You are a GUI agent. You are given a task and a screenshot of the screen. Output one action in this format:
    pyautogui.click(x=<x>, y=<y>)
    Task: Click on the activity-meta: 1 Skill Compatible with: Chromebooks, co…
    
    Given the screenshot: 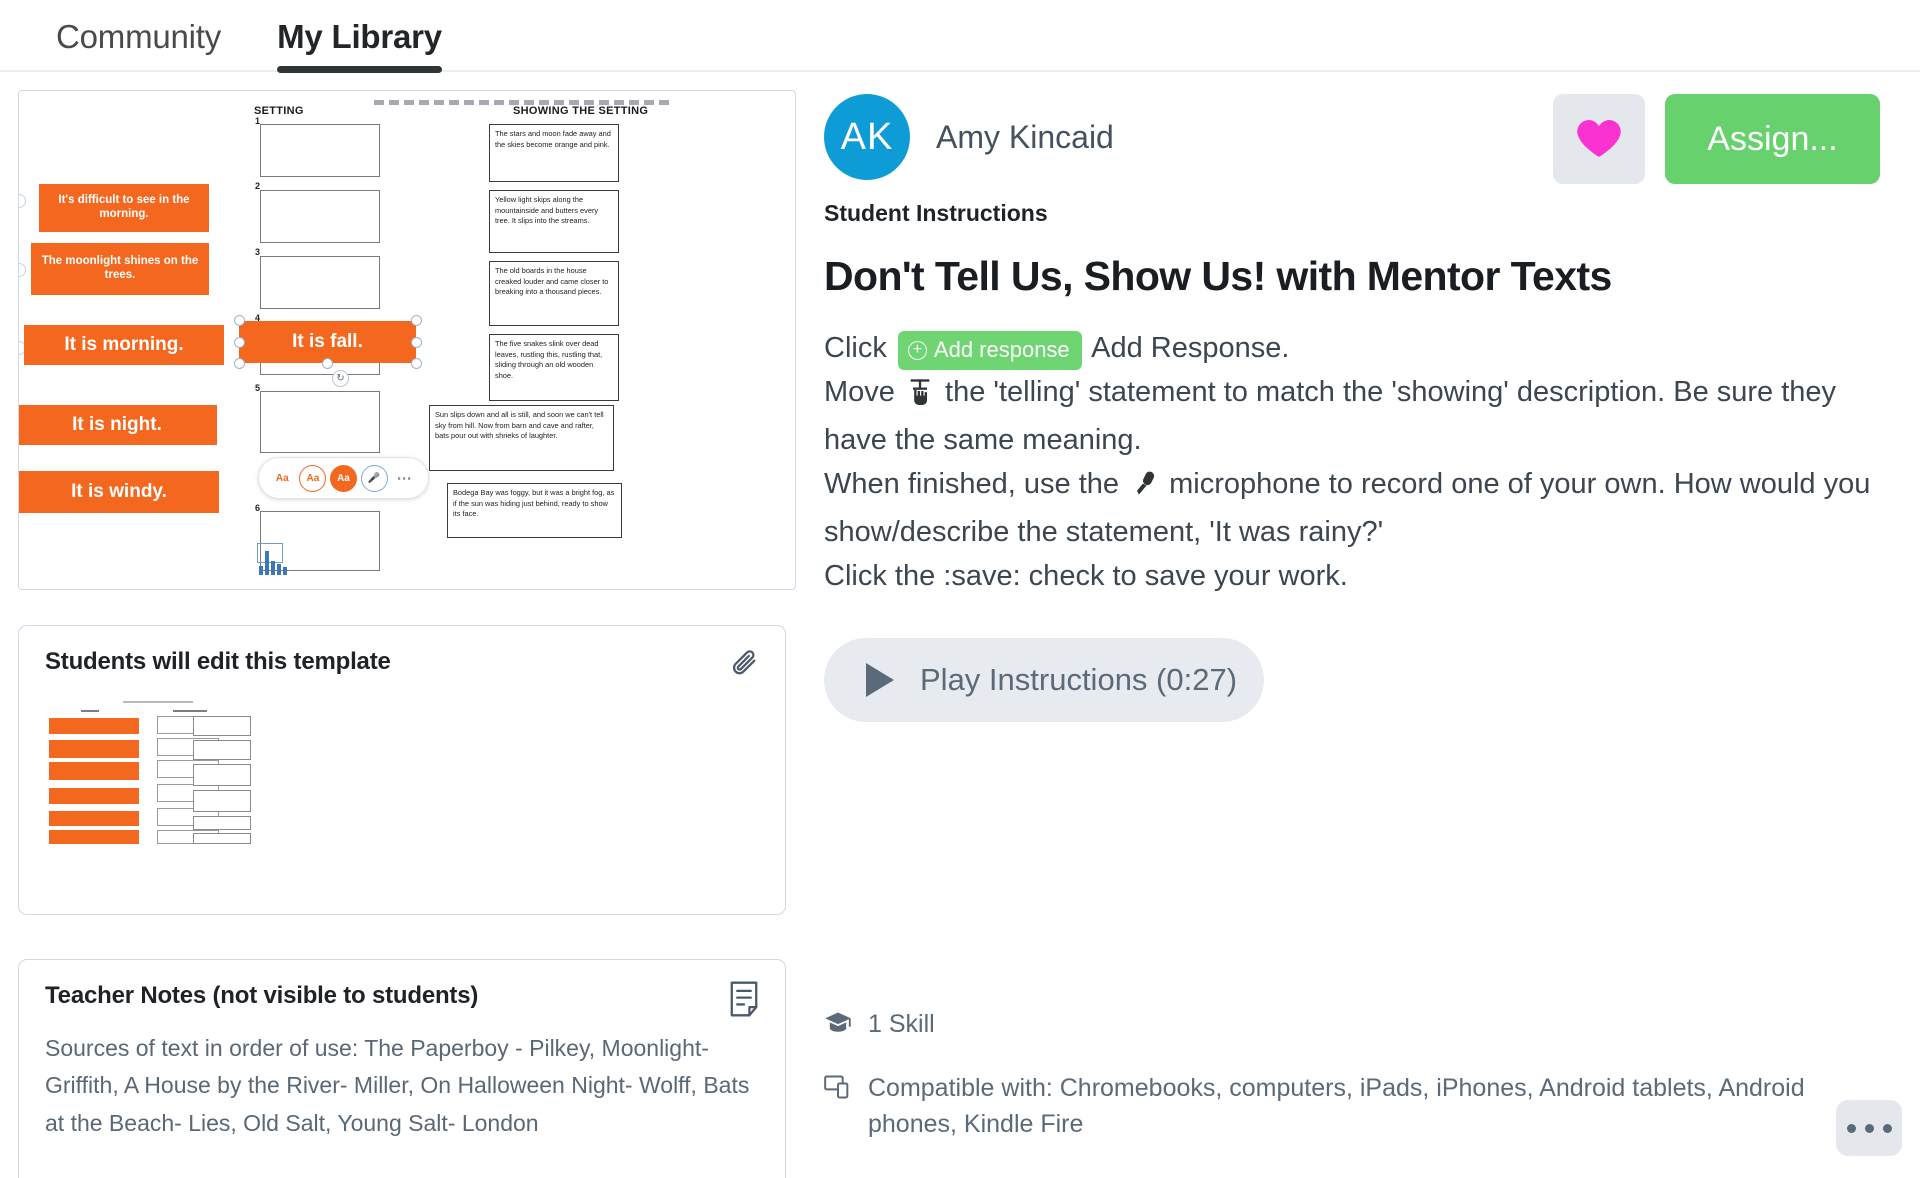 What is the action you would take?
    pyautogui.click(x=1334, y=1075)
    